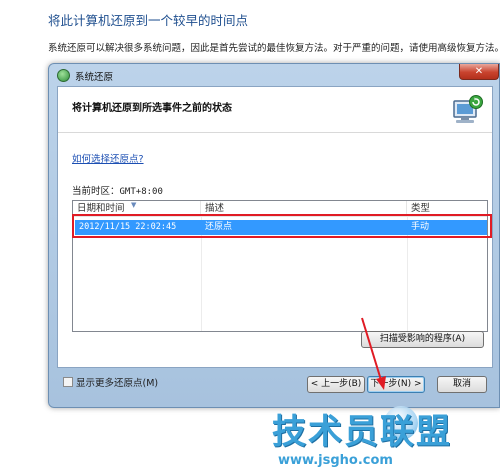 The image size is (500, 475). What do you see at coordinates (94, 77) in the screenshot?
I see `dialog-title: 系统还原` at bounding box center [94, 77].